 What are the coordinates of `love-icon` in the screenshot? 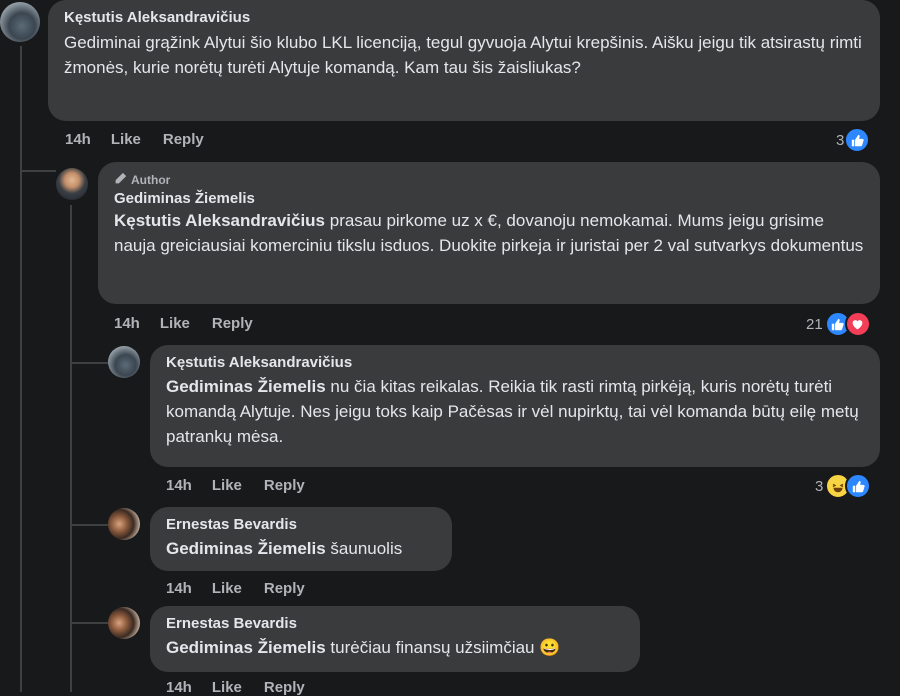 It's located at (857, 324).